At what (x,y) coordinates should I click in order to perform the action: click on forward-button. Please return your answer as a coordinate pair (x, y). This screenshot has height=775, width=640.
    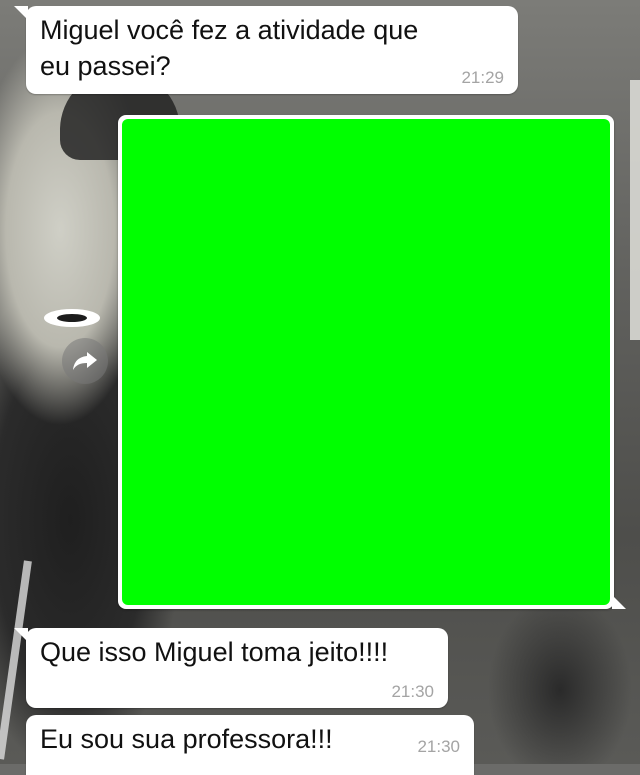
    Looking at the image, I should click on (85, 361).